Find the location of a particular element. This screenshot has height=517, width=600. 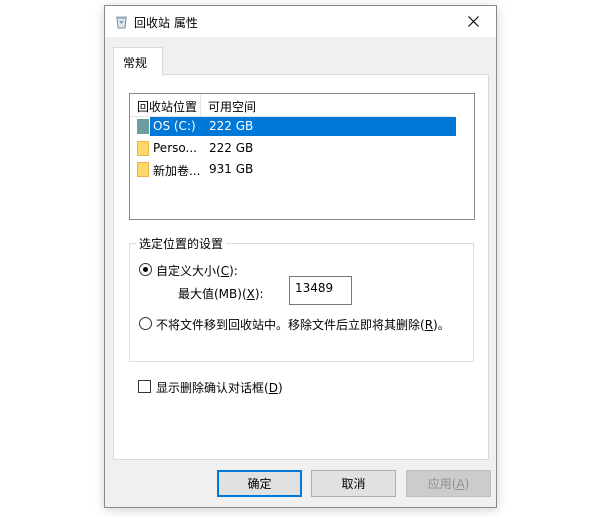

tab-general: 常规 is located at coordinates (138, 61).